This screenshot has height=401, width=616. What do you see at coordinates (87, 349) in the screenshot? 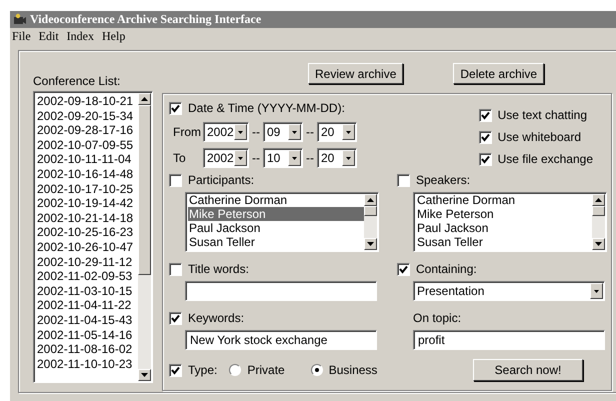
I see `list-item: 2002-11-08-16-02` at bounding box center [87, 349].